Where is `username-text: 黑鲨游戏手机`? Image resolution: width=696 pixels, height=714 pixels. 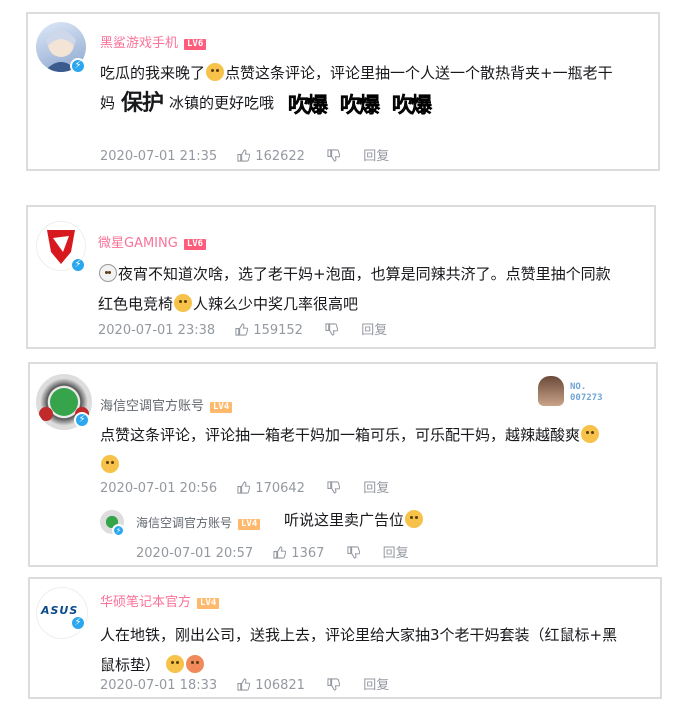
username-text: 黑鲨游戏手机 is located at coordinates (139, 43).